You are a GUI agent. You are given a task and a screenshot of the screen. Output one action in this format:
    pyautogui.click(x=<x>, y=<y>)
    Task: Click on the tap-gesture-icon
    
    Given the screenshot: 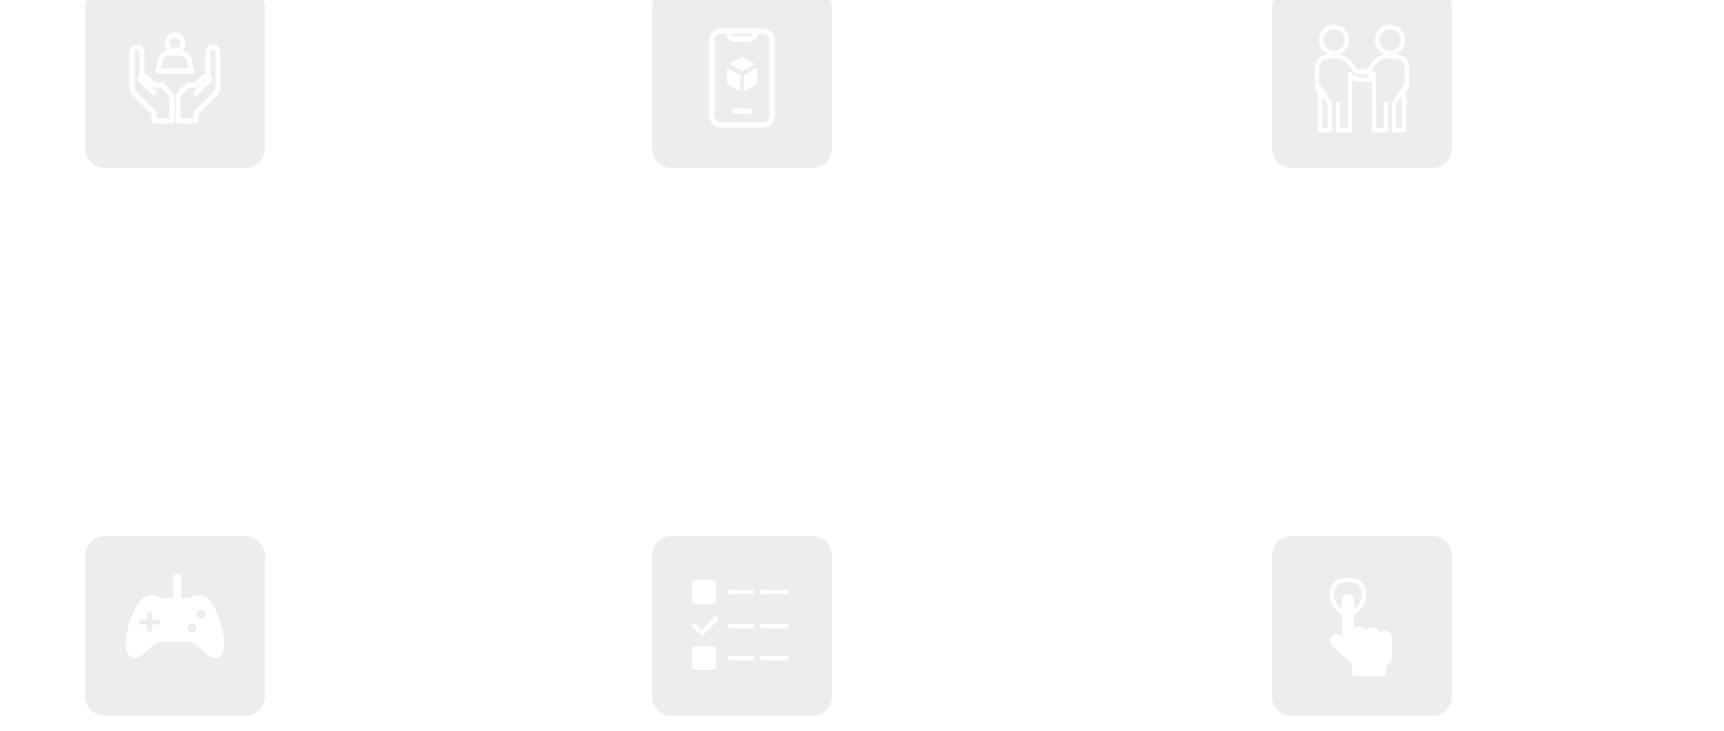 What is the action you would take?
    pyautogui.click(x=1360, y=626)
    